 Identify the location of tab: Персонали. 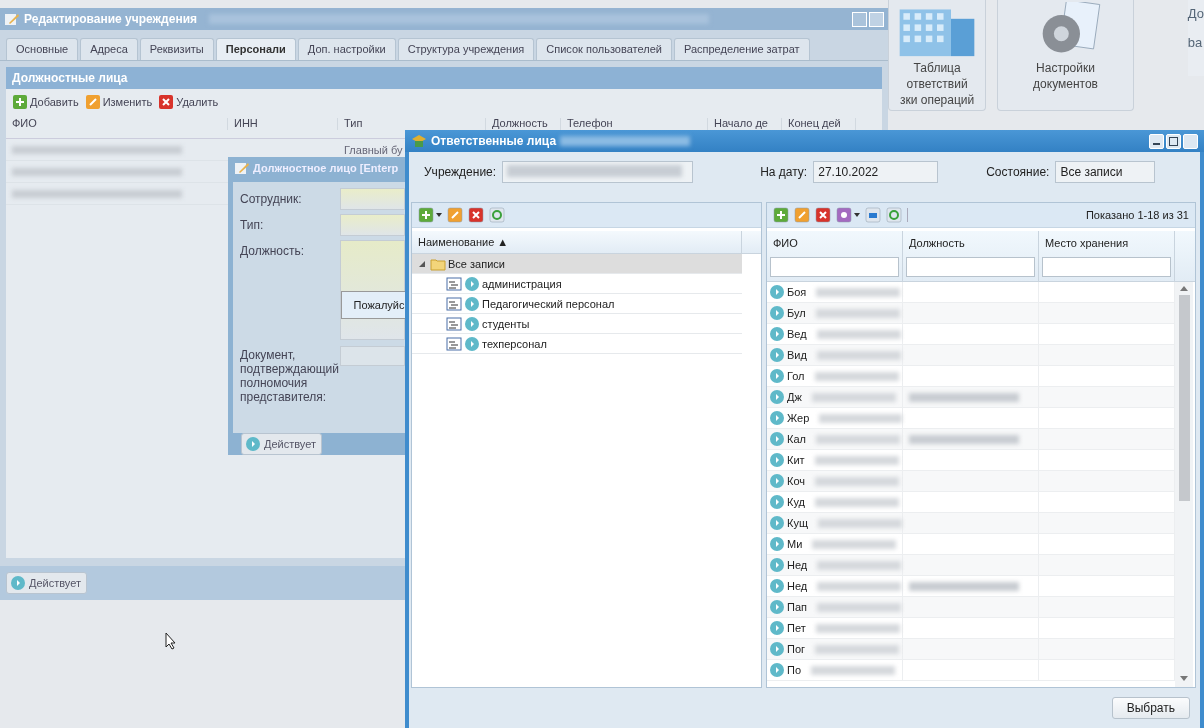
(255, 49).